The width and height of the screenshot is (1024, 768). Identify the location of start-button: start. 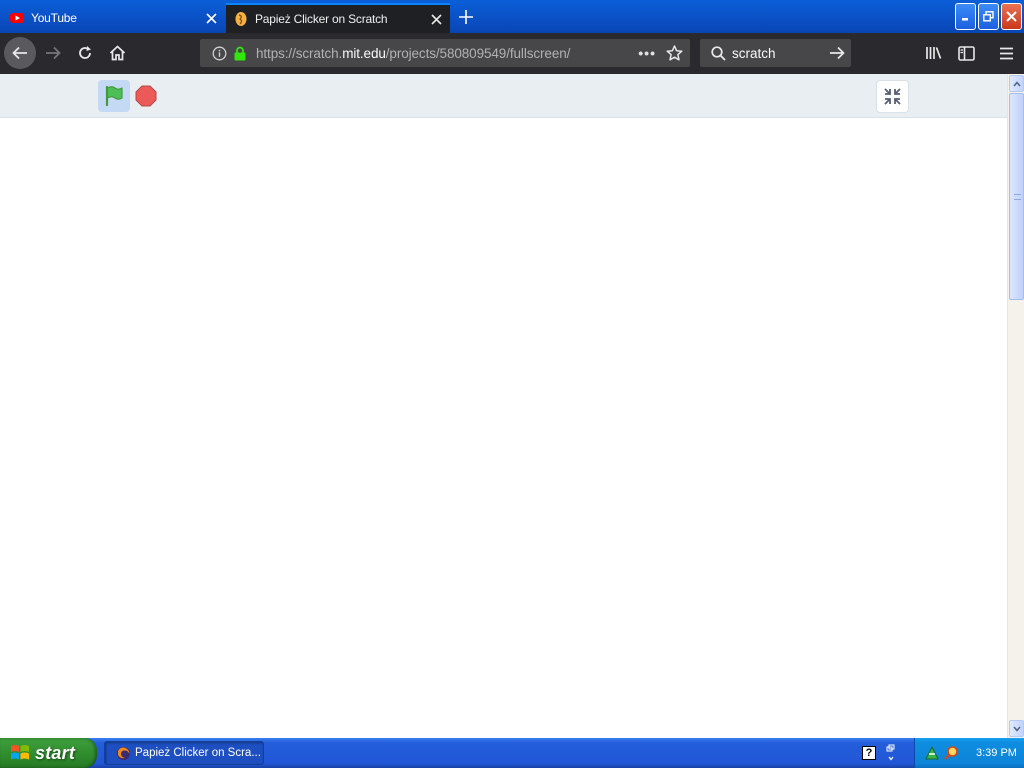
(48, 753).